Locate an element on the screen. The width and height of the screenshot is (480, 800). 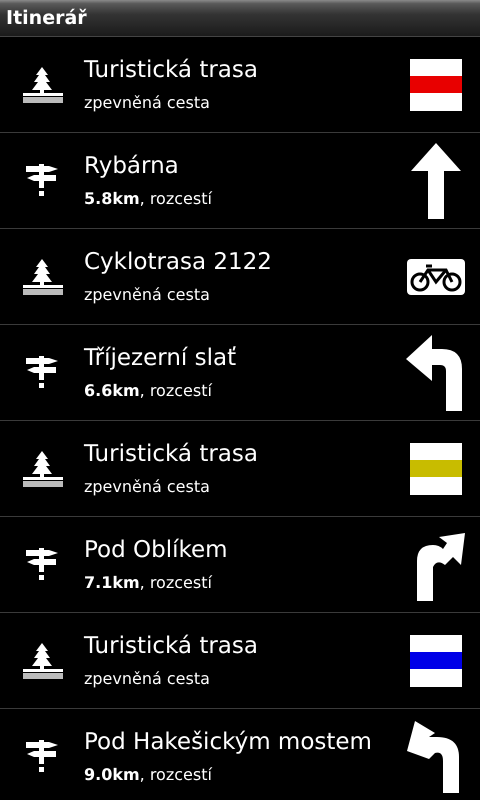
straight-arrow-icon is located at coordinates (436, 180).